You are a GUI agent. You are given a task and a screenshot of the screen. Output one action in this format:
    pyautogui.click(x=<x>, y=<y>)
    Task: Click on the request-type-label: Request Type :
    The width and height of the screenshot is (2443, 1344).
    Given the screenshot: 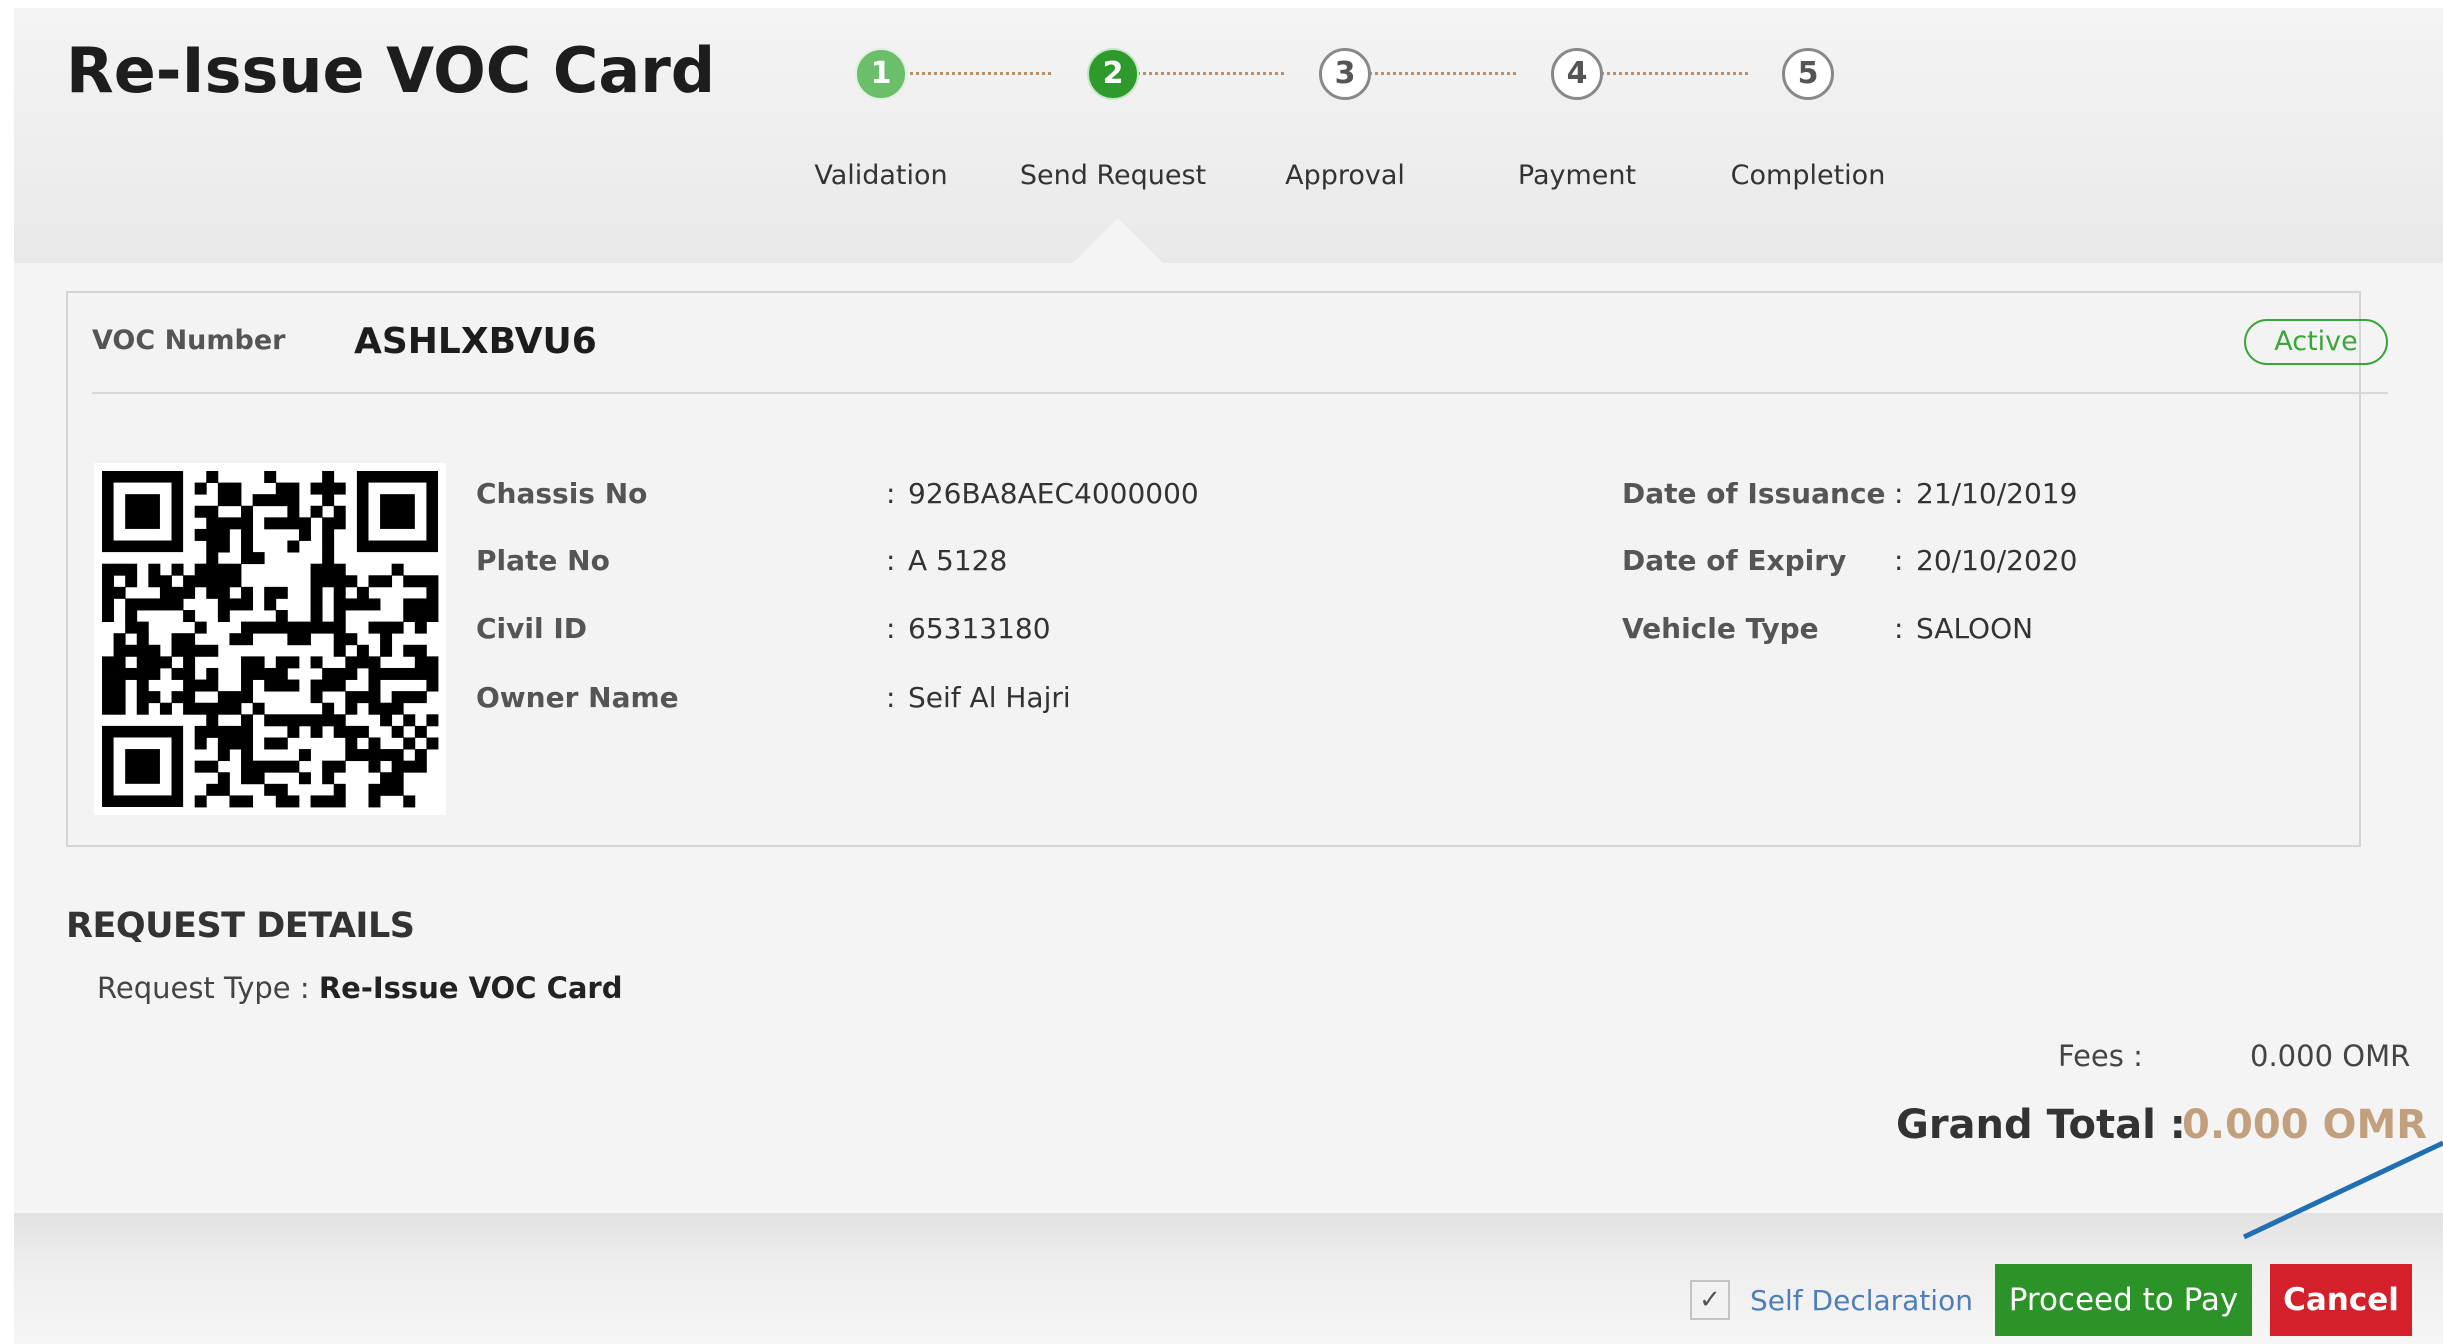 What is the action you would take?
    pyautogui.click(x=203, y=988)
    